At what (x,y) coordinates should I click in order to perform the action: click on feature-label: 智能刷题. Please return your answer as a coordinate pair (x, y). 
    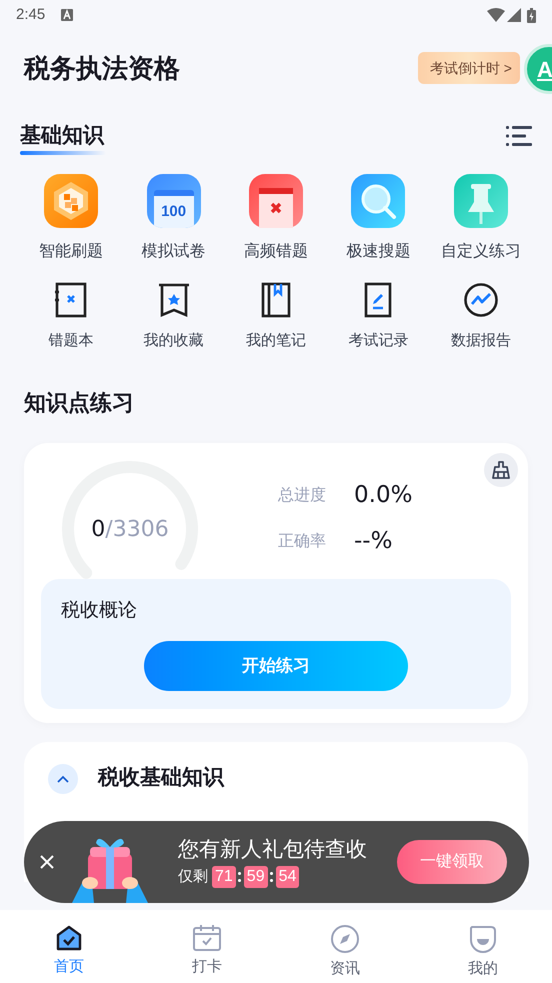
    Looking at the image, I should click on (71, 252).